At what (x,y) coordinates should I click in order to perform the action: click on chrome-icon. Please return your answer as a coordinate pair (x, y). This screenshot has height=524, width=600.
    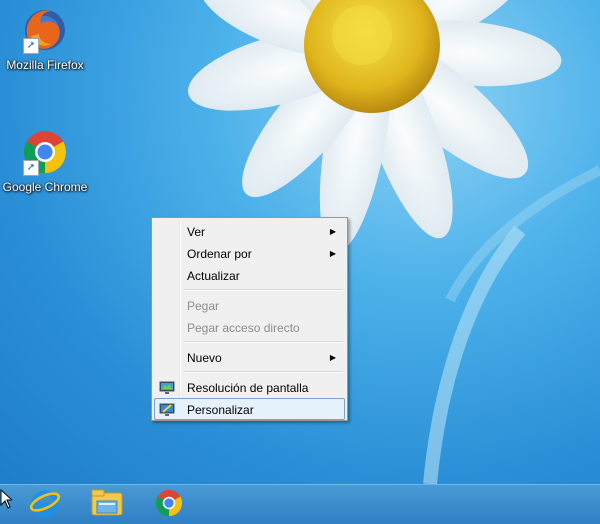
    Looking at the image, I should click on (169, 505).